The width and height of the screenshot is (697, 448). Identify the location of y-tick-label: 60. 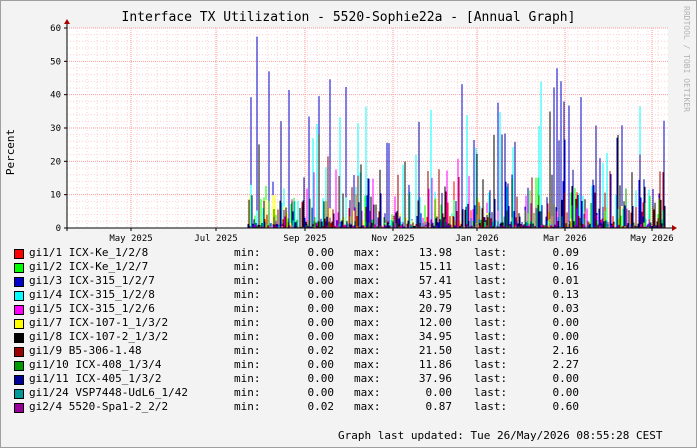
(55, 29).